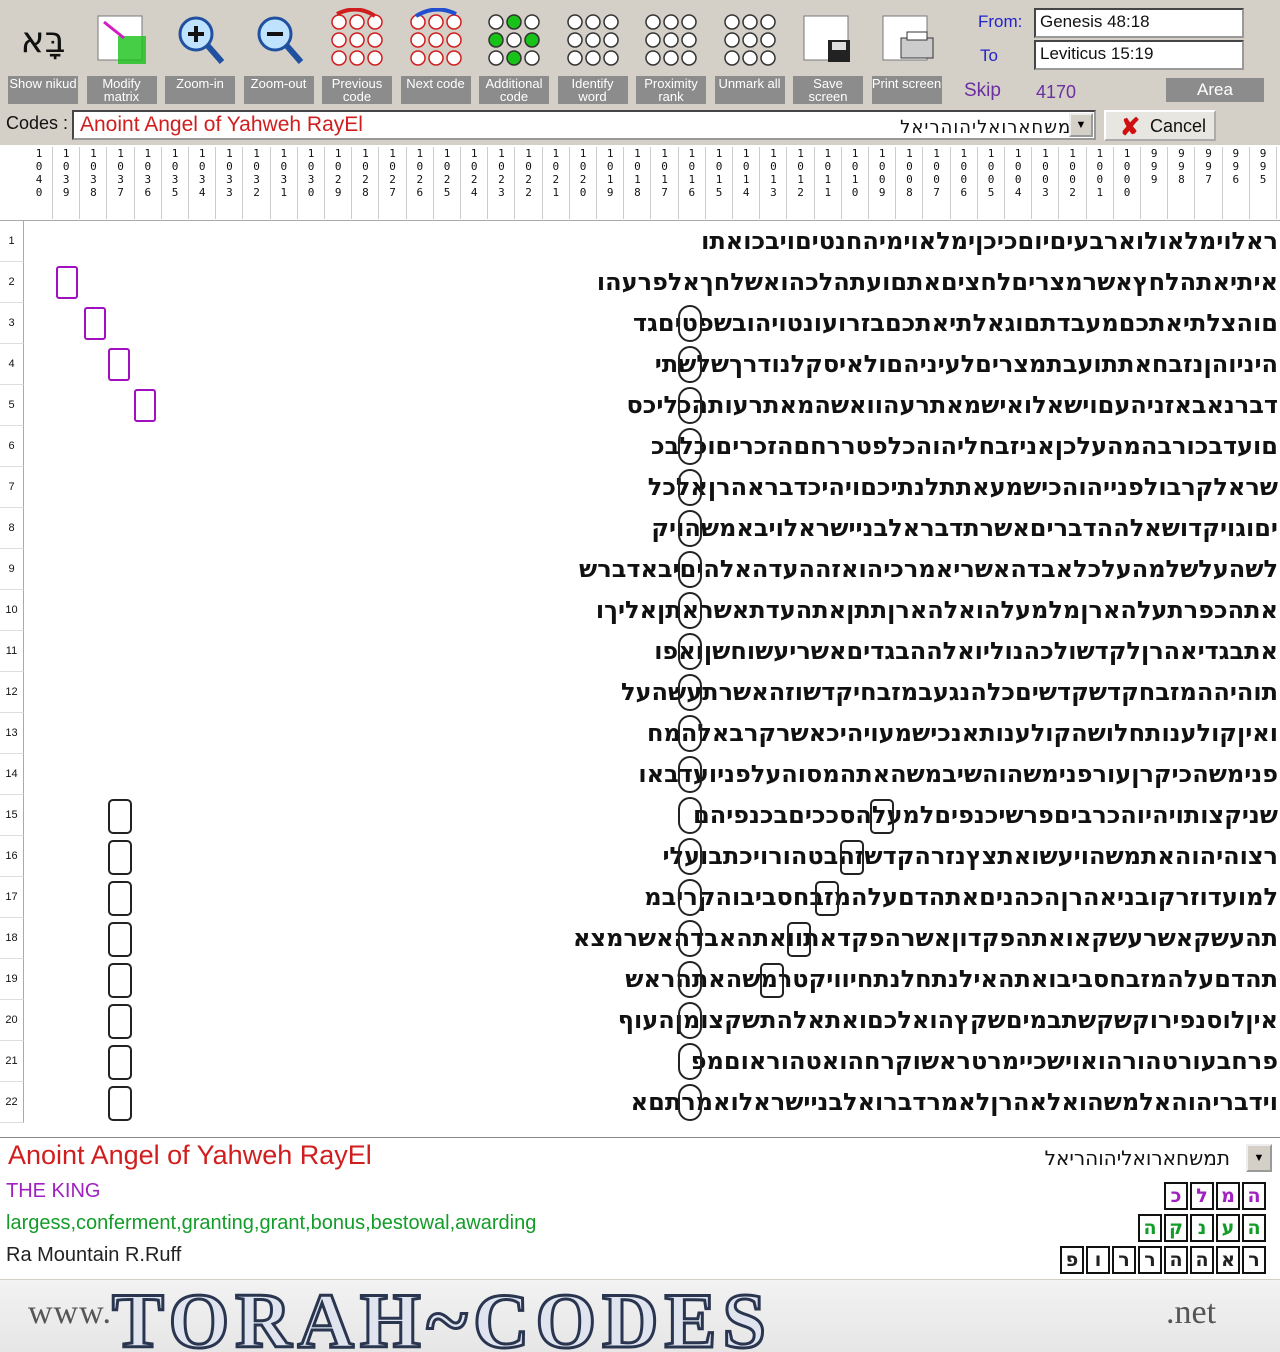 The width and height of the screenshot is (1280, 1352). I want to click on show-nikud-button: בָּא Show nikud, so click(43, 54).